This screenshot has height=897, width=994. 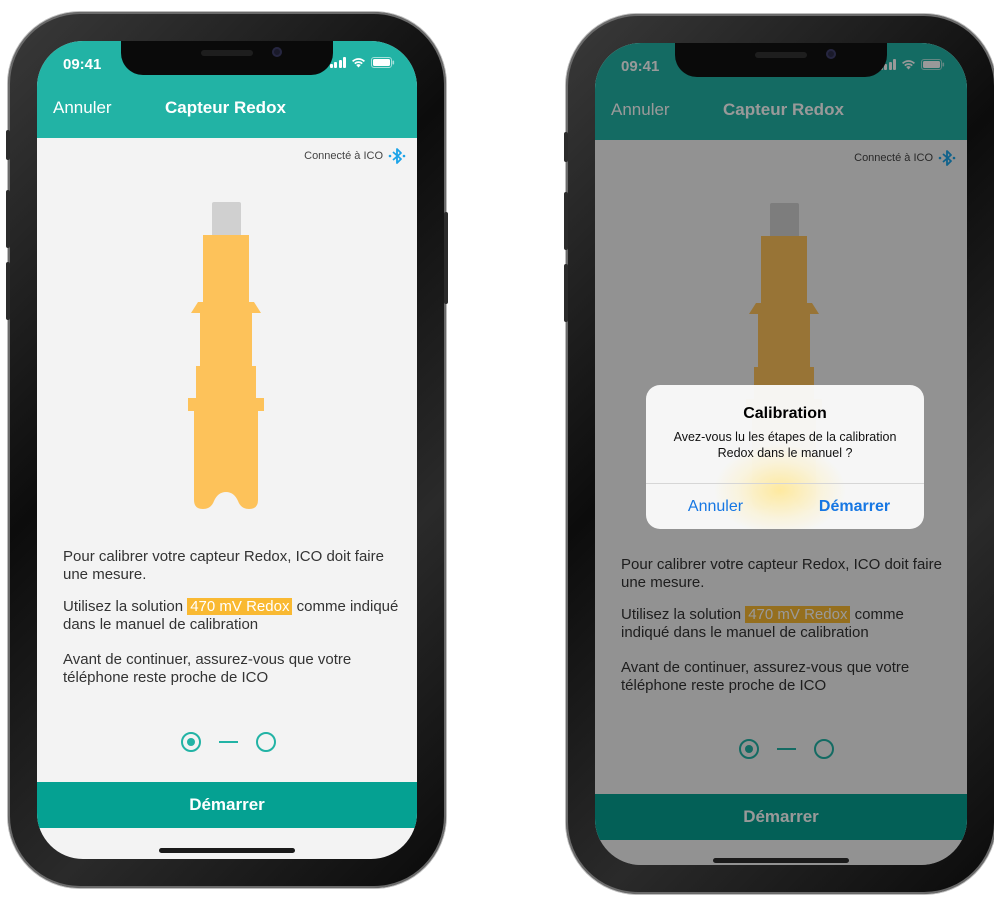 I want to click on connection-status: Connecté à ICO, so click(x=355, y=156).